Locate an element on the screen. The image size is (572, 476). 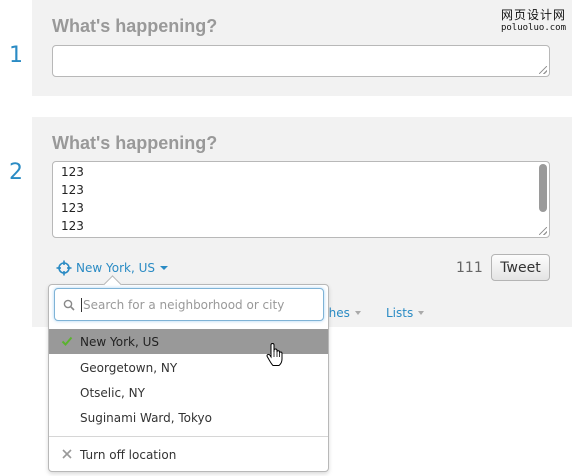
tweet-button: Tweet is located at coordinates (520, 267).